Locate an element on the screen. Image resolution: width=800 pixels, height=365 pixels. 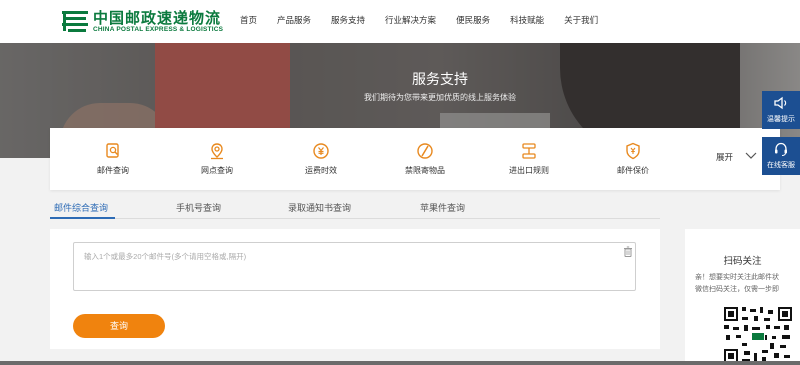
rules-icon is located at coordinates (529, 151).